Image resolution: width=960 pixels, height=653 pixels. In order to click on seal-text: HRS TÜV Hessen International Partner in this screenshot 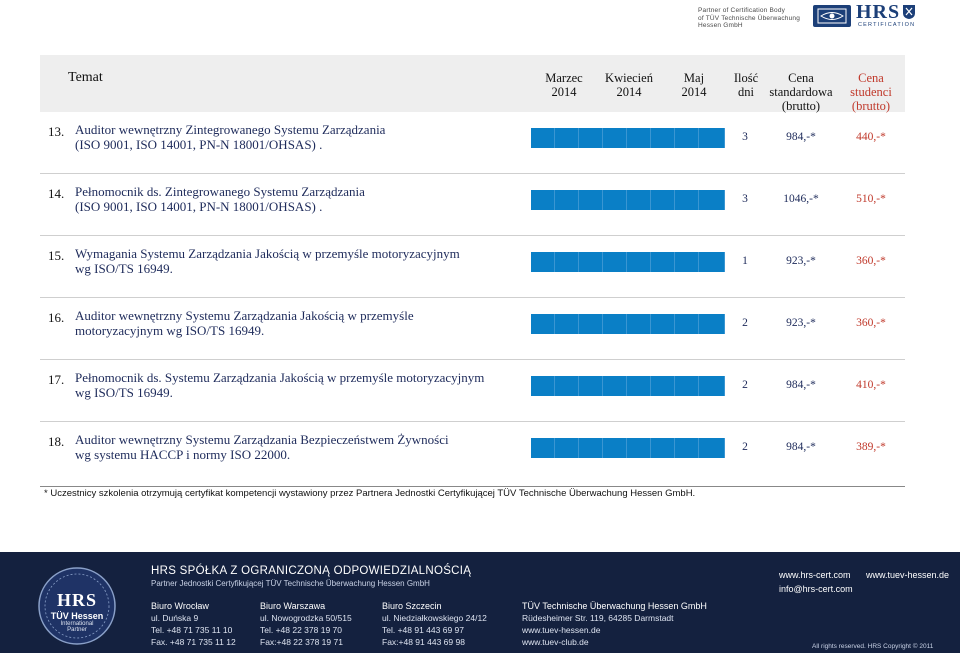, I will do `click(77, 611)`.